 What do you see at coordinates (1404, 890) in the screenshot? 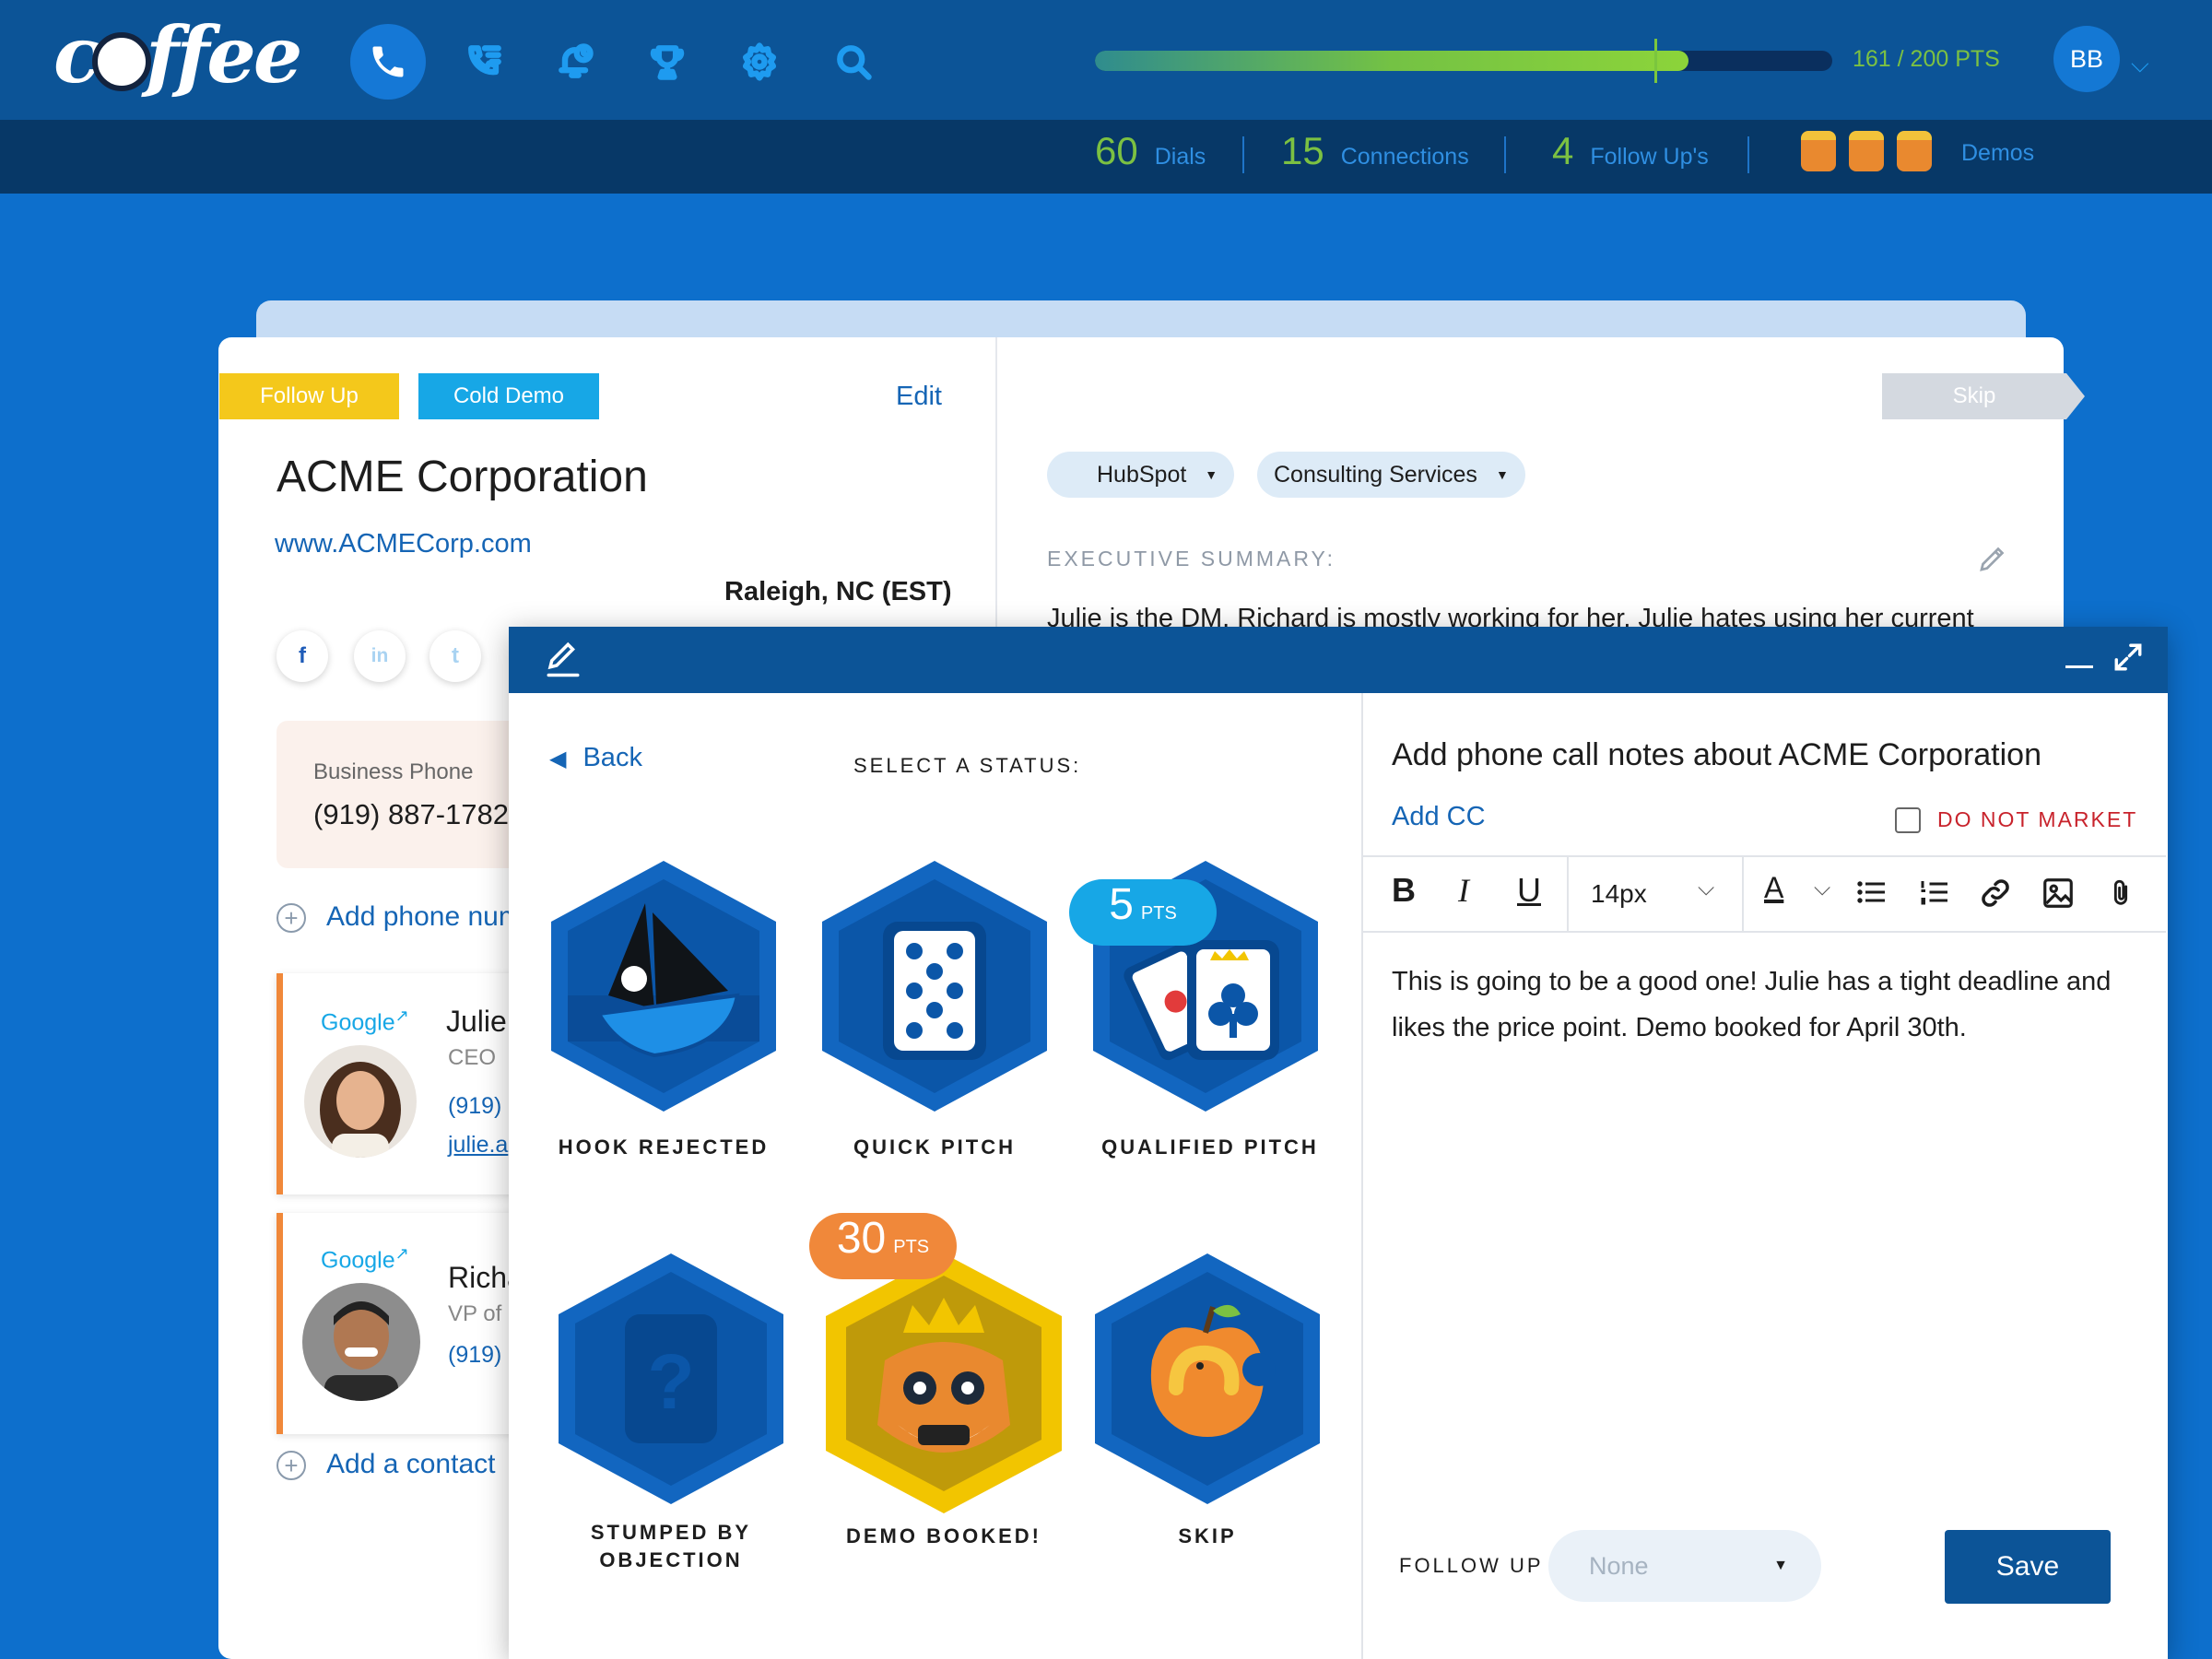
I see `bold-button: B` at bounding box center [1404, 890].